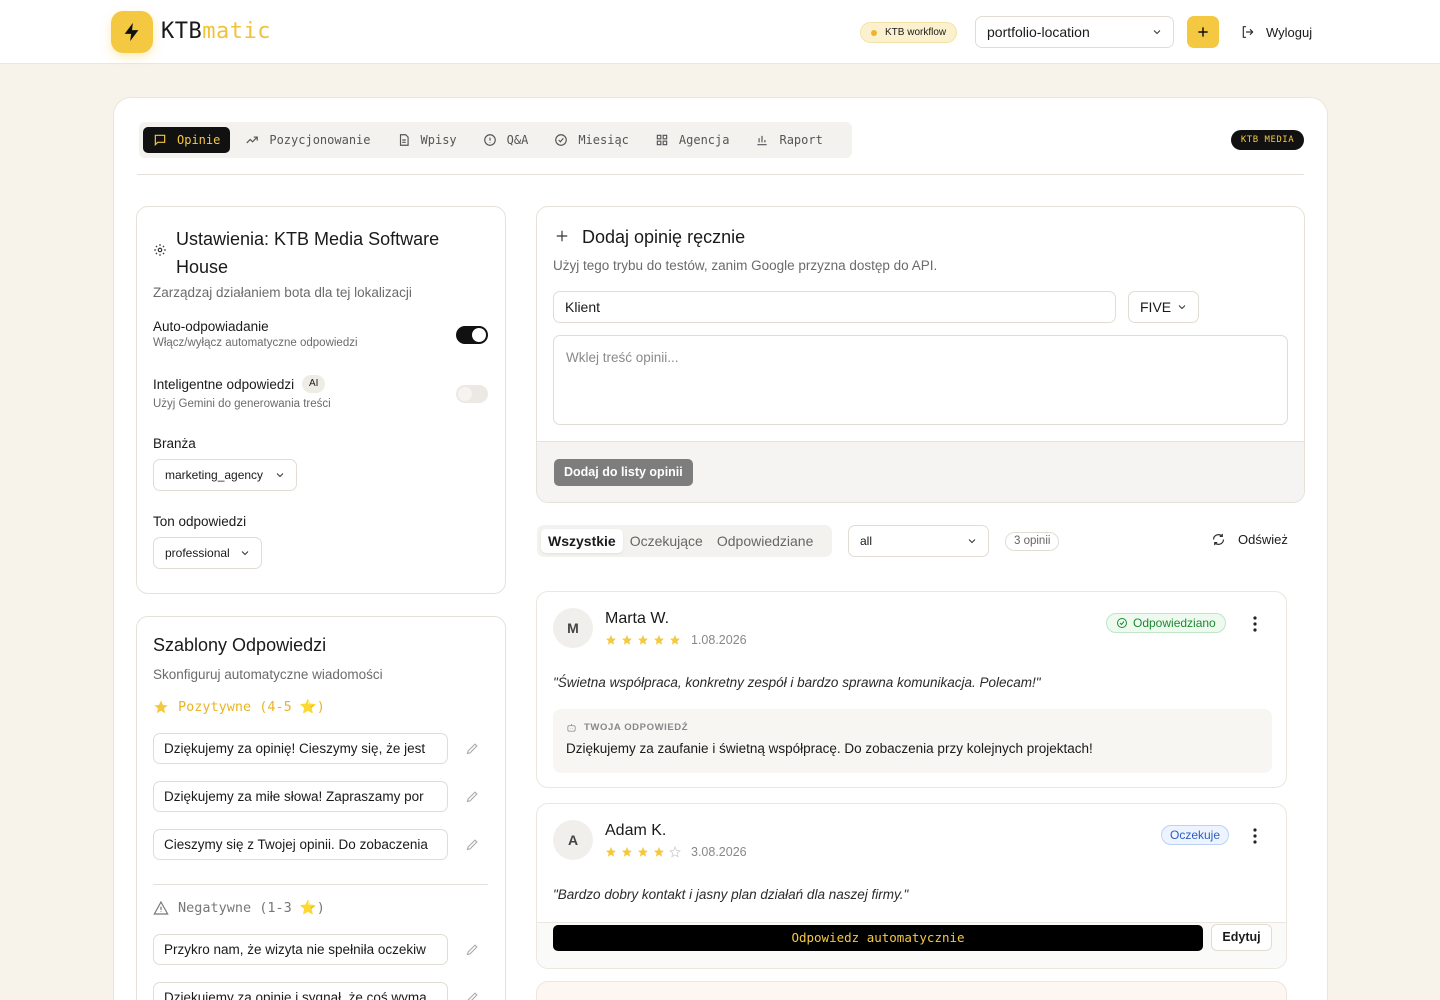 The width and height of the screenshot is (1440, 1000). Describe the element at coordinates (909, 32) in the screenshot. I see `workflow-badge: KTB workflow` at that location.